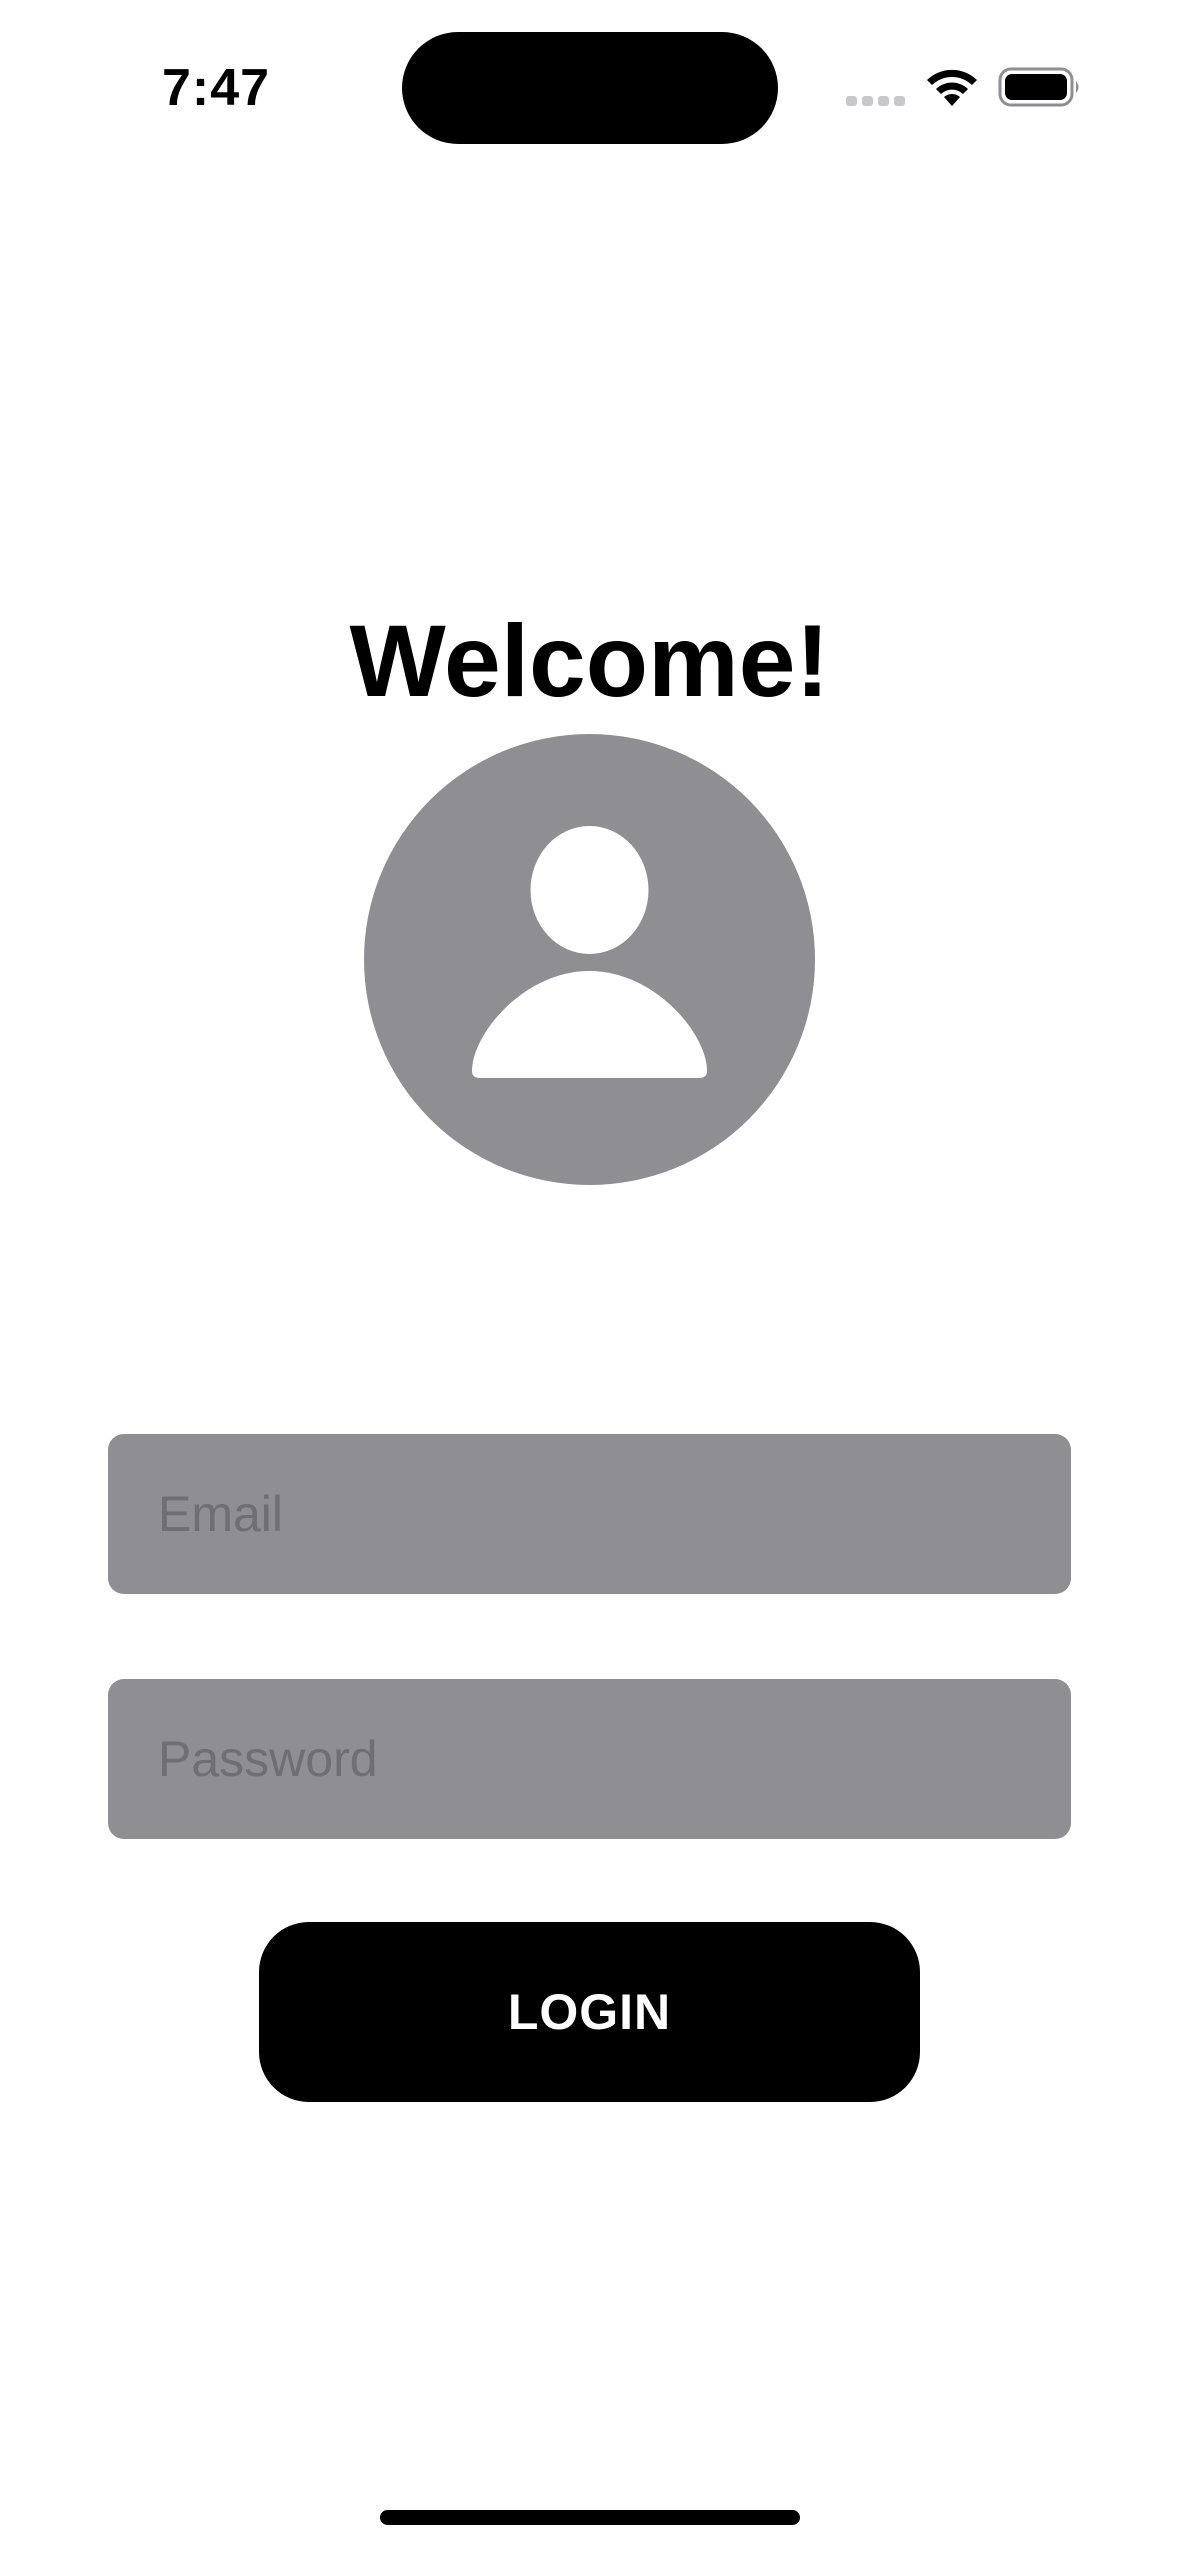  Describe the element at coordinates (589, 959) in the screenshot. I see `person-circle-icon` at that location.